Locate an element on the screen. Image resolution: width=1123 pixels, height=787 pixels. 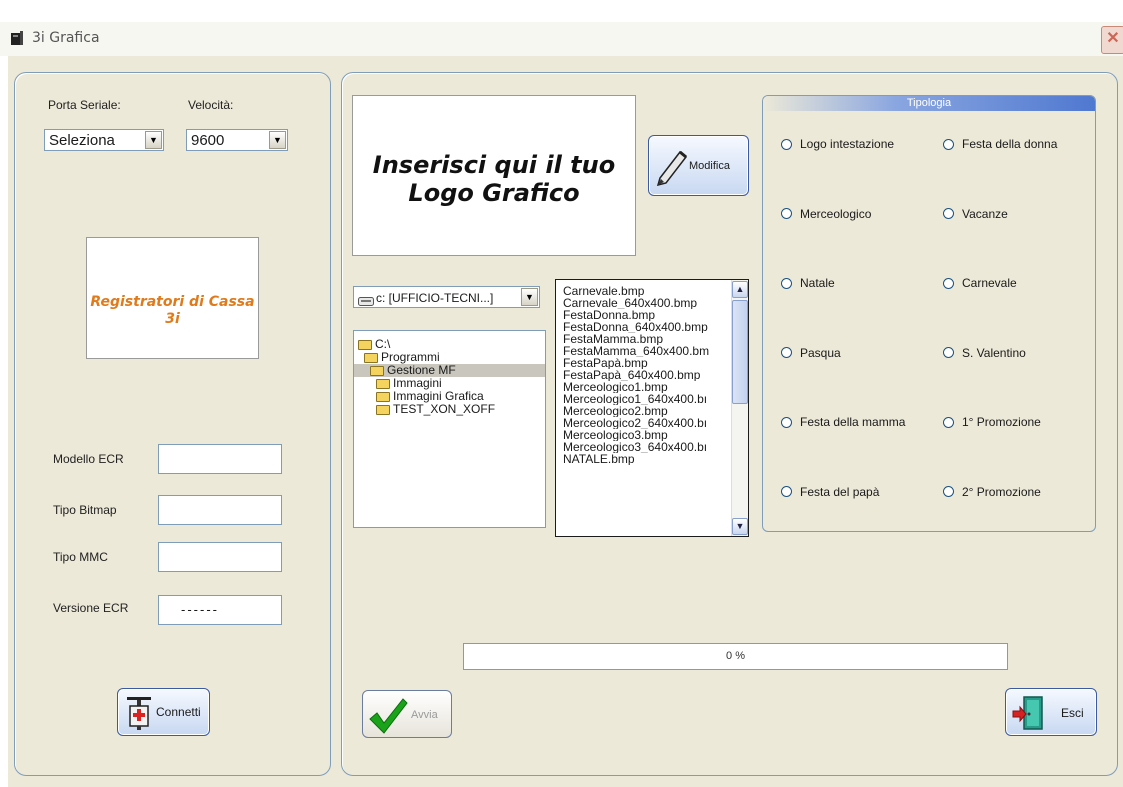
tipologia-radio: Festa del papà is located at coordinates (830, 492).